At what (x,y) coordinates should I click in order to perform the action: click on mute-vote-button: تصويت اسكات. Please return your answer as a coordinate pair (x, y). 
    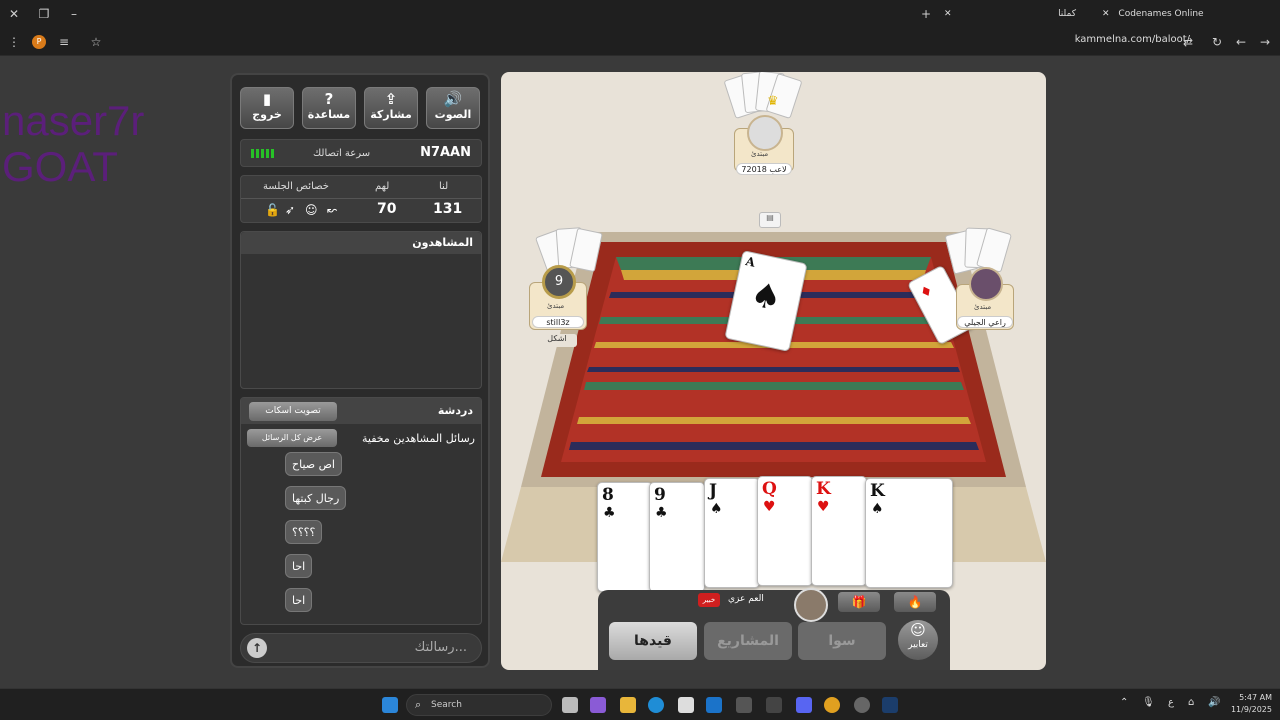
    Looking at the image, I should click on (293, 411).